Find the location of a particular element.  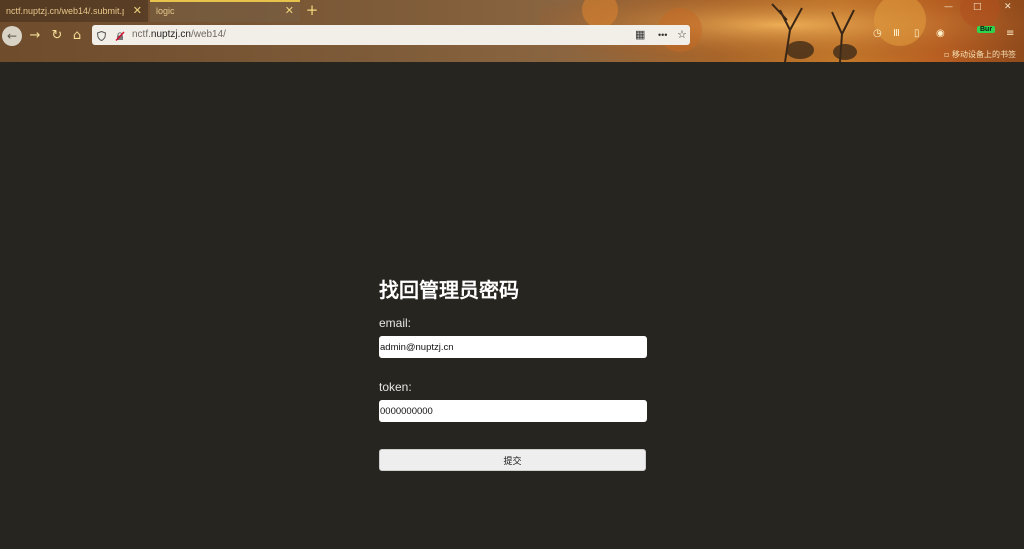

home-icon: ⌂ is located at coordinates (77, 36).